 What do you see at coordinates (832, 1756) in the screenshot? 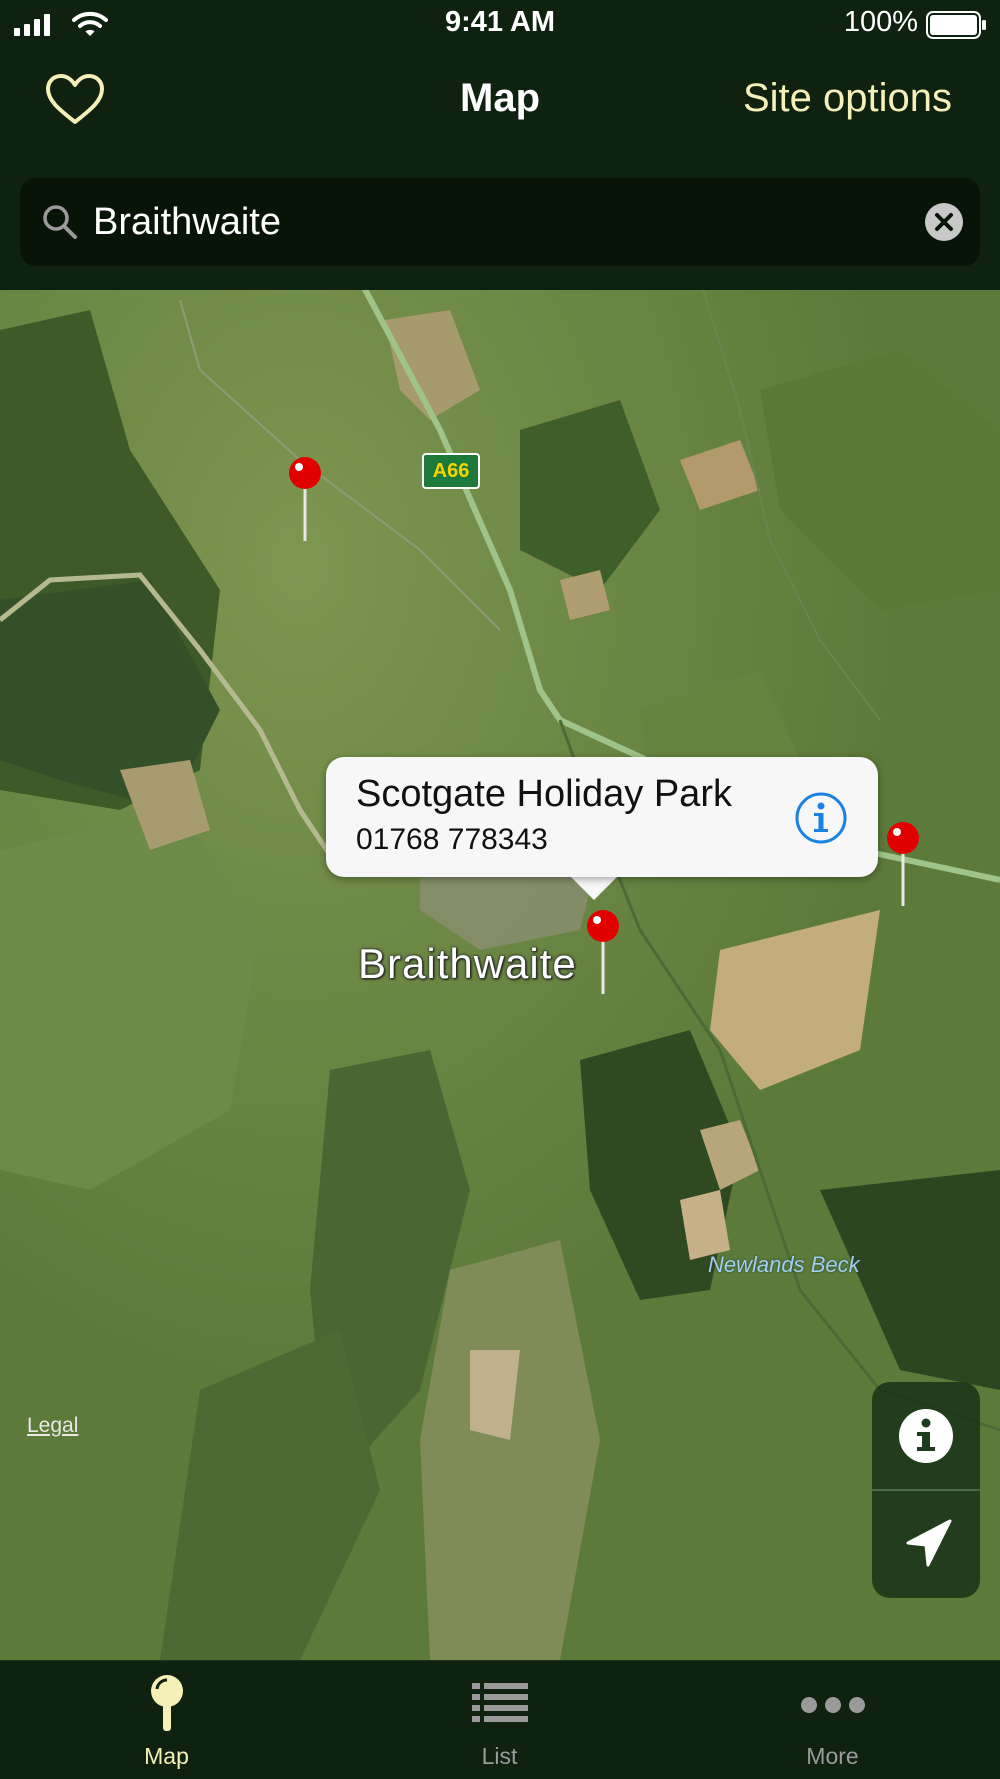
I see `tab-label: More` at bounding box center [832, 1756].